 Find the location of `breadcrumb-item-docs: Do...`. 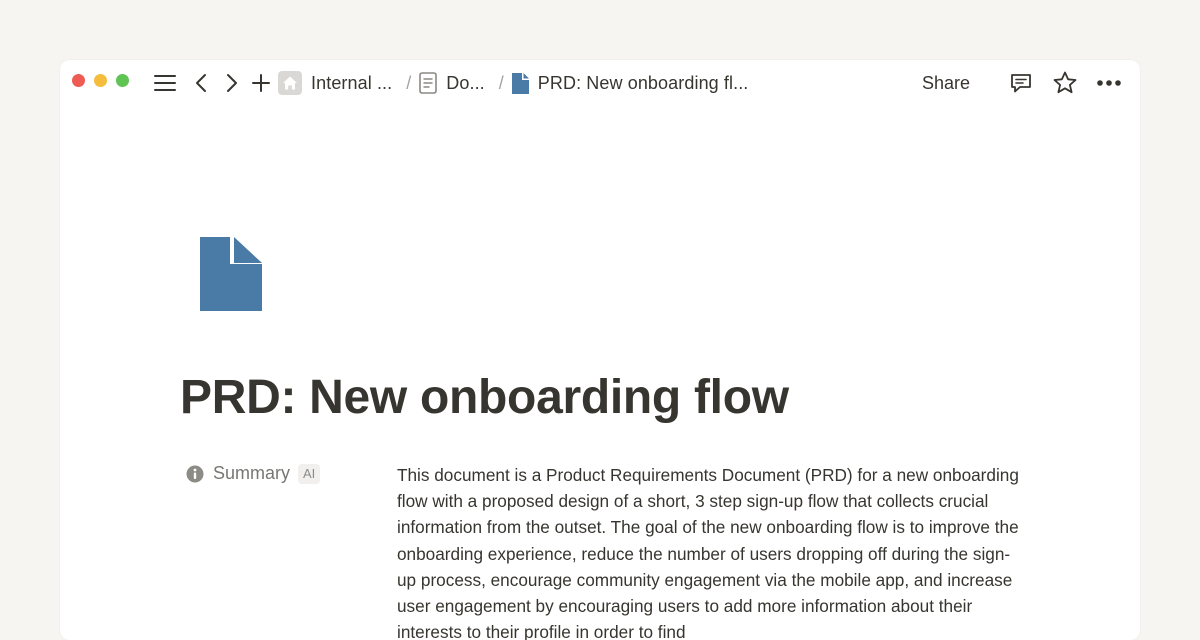

breadcrumb-item-docs: Do... is located at coordinates (452, 83).